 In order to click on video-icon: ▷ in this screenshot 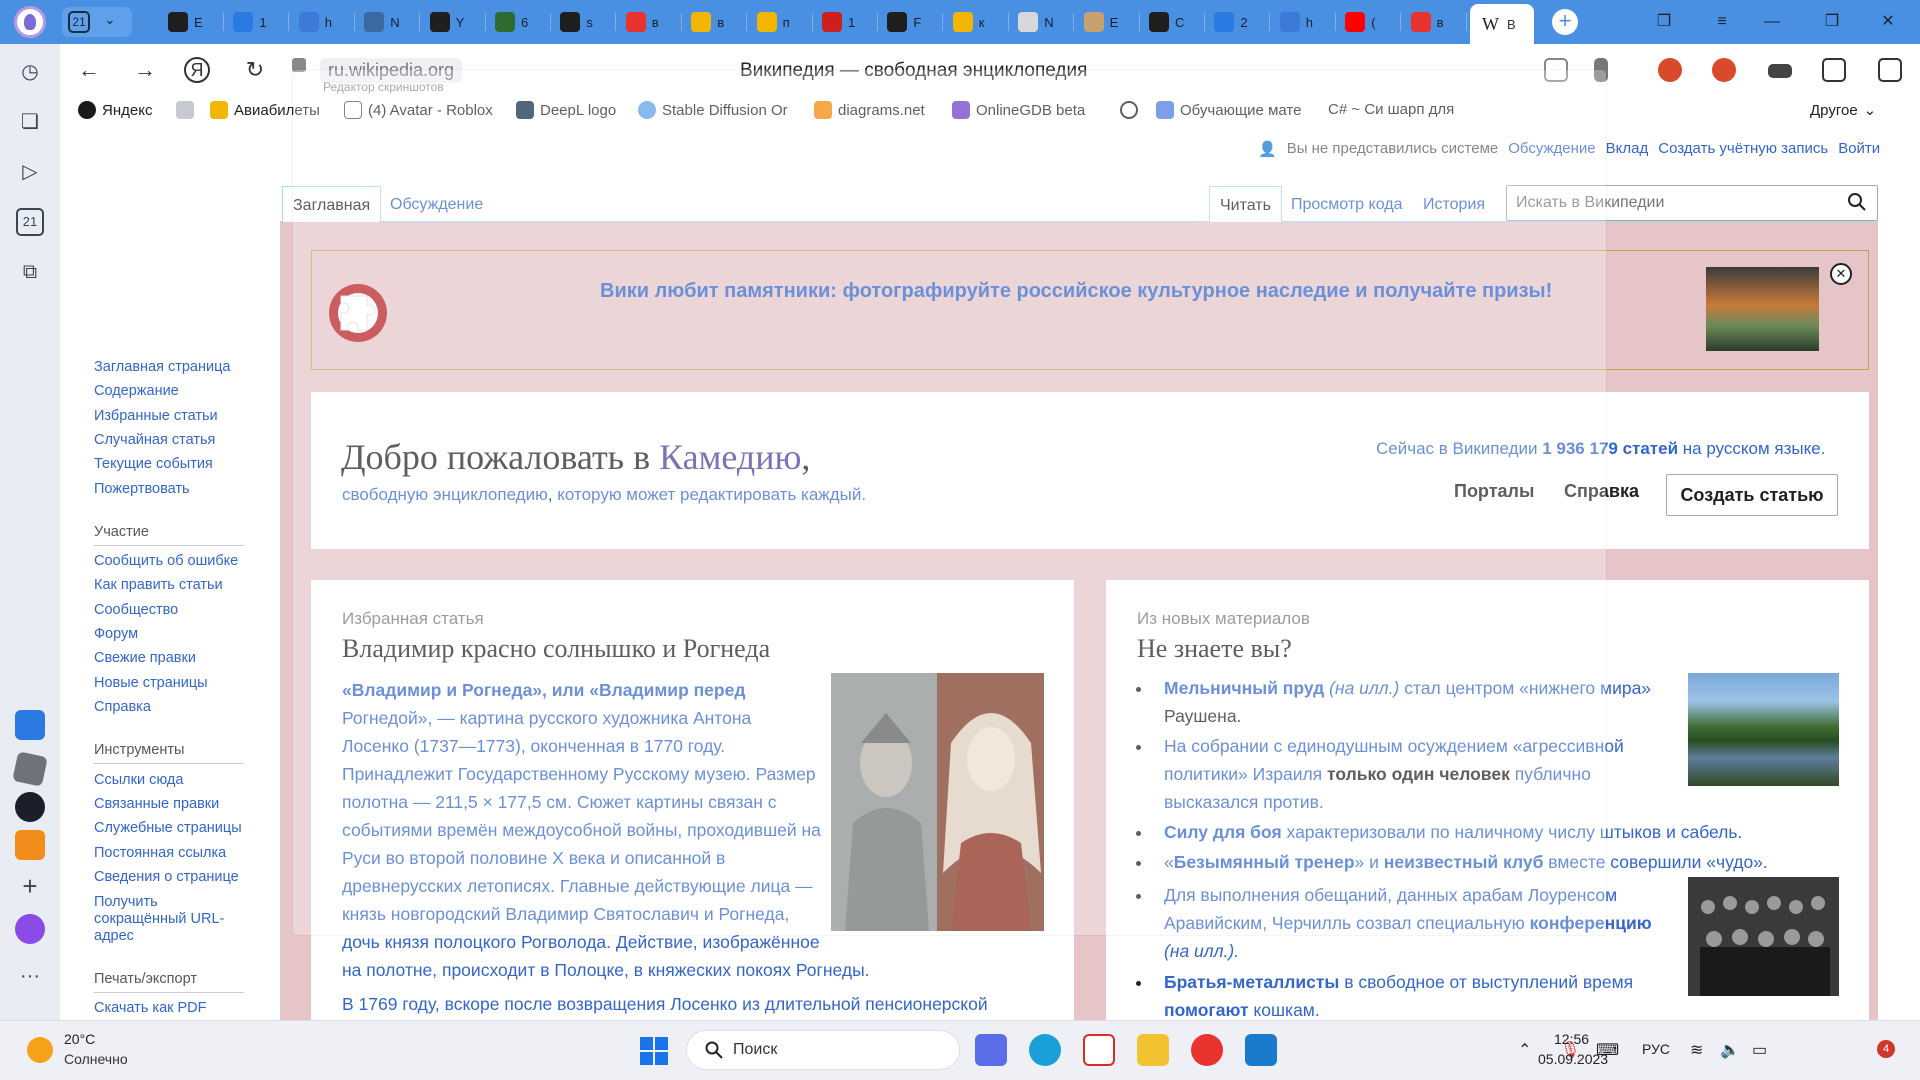, I will do `click(30, 172)`.